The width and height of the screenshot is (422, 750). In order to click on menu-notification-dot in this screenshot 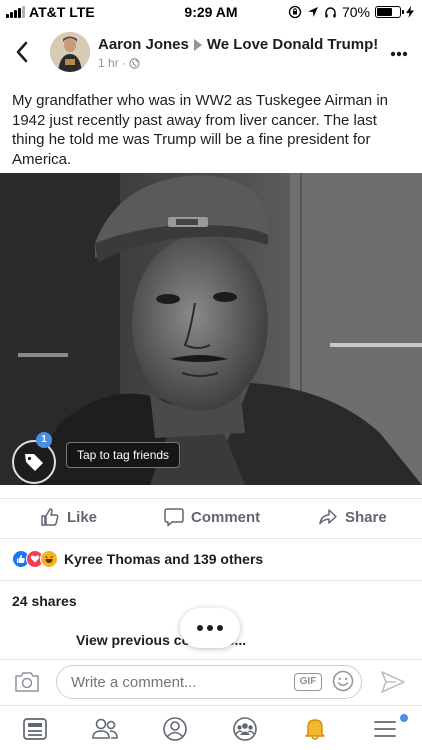, I will do `click(404, 718)`.